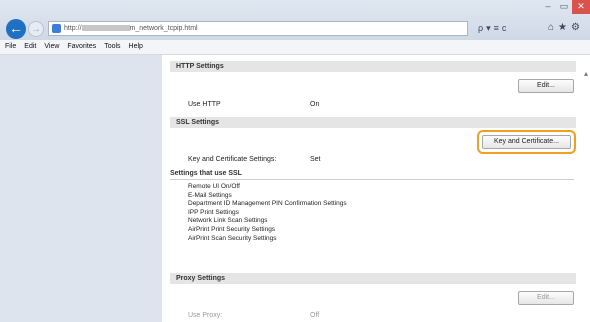 The height and width of the screenshot is (322, 590). What do you see at coordinates (493, 28) in the screenshot?
I see `address-tools: ρ▾≡c` at bounding box center [493, 28].